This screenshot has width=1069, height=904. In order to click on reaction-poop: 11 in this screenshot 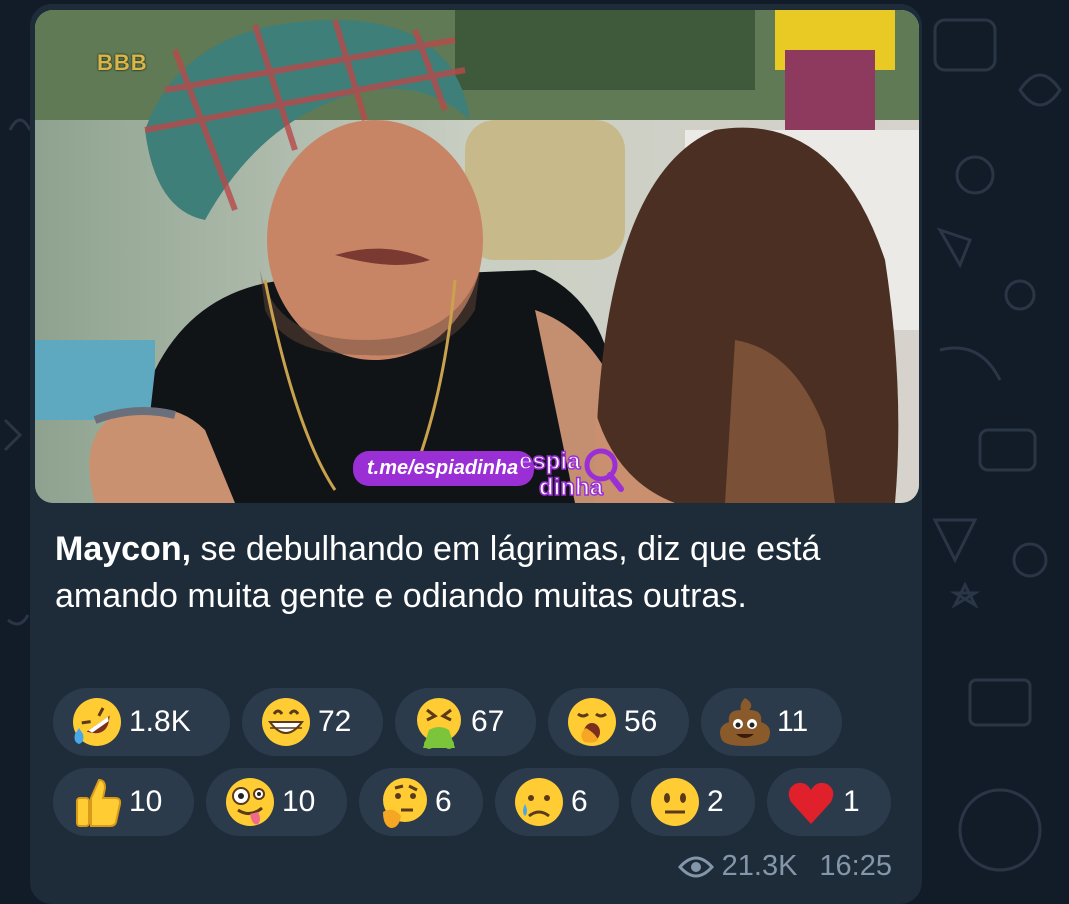, I will do `click(771, 722)`.